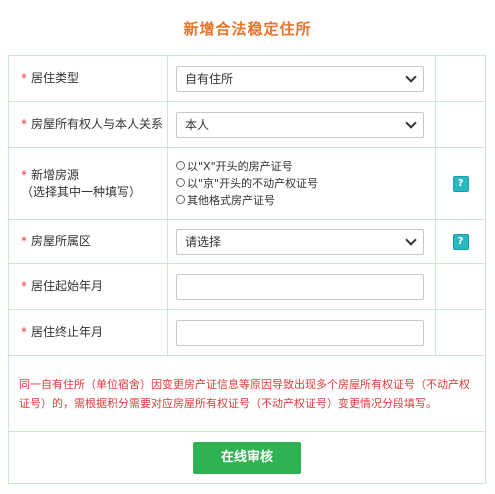 The image size is (495, 494). I want to click on start-date-cell, so click(301, 286).